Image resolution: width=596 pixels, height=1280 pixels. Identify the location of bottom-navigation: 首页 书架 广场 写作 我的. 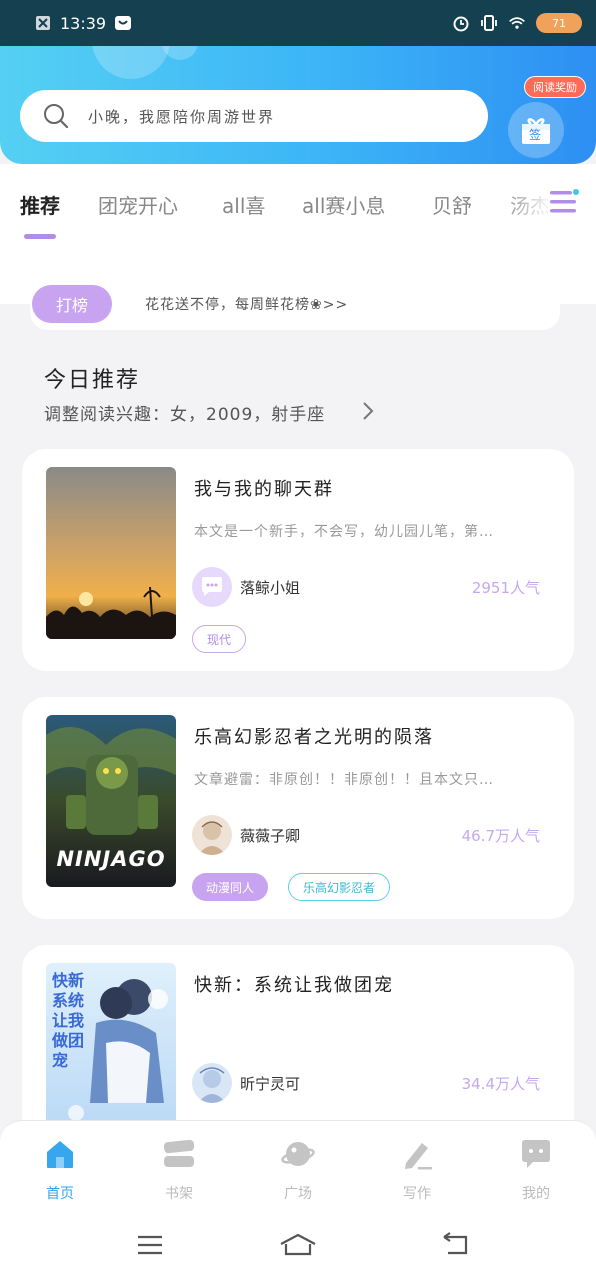
(298, 1166).